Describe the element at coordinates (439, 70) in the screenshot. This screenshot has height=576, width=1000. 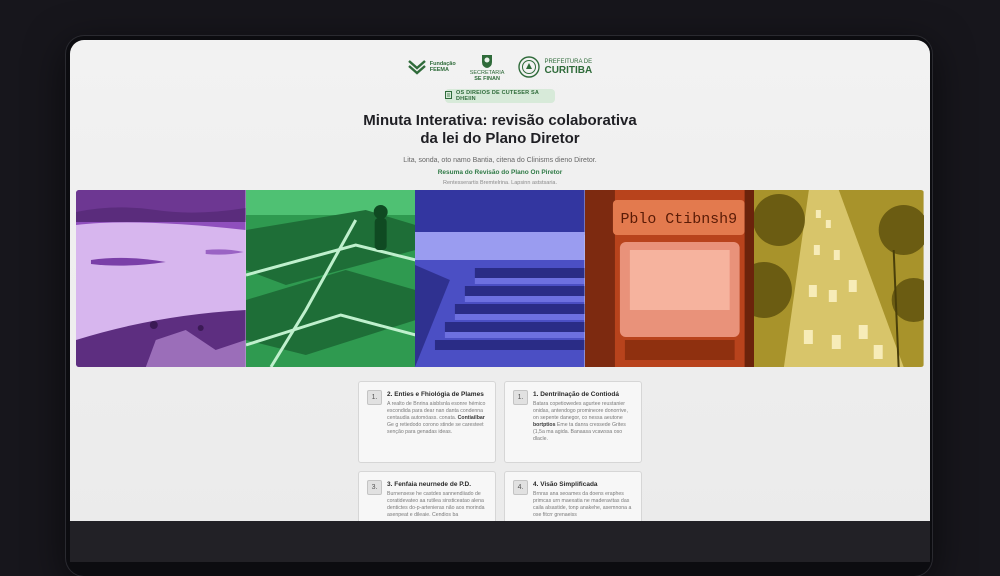
I see `logo-fundacao-line2: FEEMA` at that location.